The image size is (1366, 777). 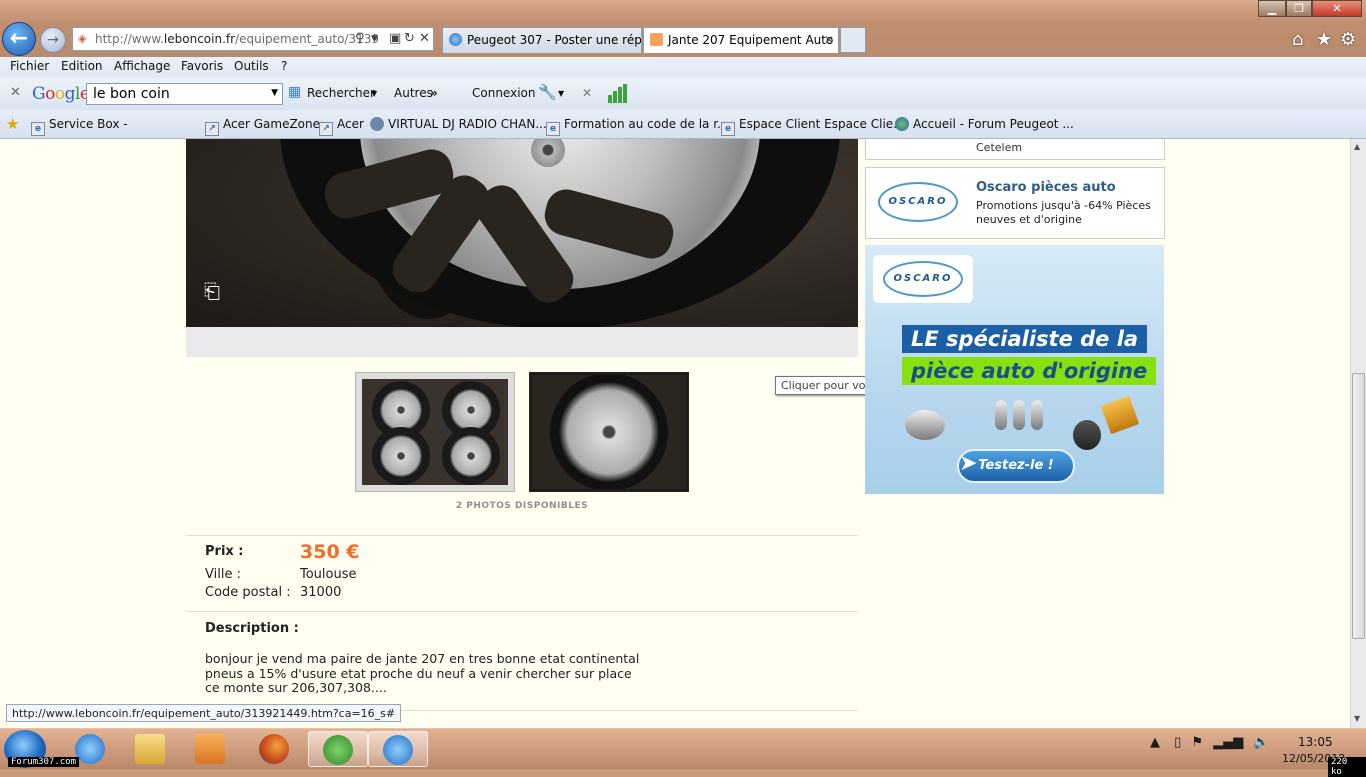 What do you see at coordinates (326, 129) in the screenshot?
I see `shortcut-icon: ↗` at bounding box center [326, 129].